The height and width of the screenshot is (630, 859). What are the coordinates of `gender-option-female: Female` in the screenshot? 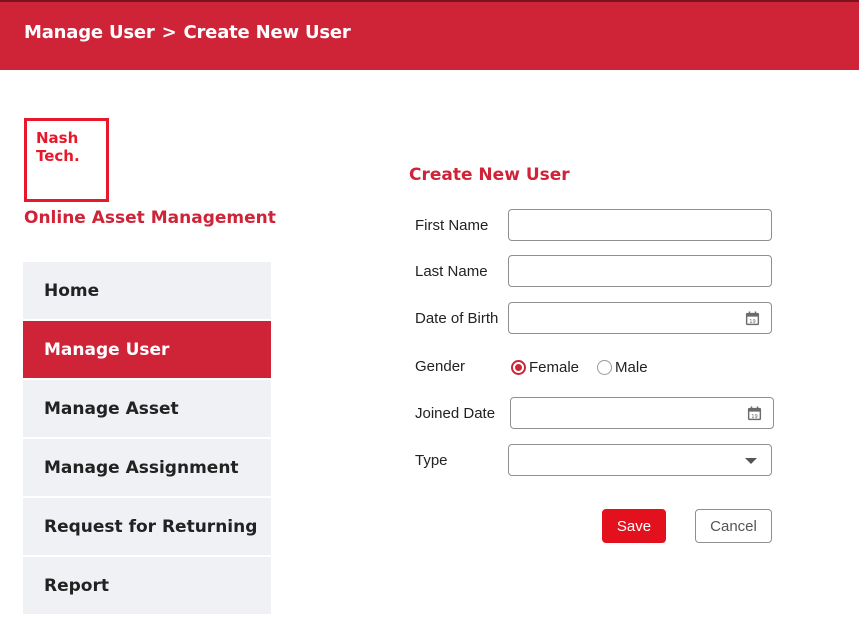 It's located at (545, 367).